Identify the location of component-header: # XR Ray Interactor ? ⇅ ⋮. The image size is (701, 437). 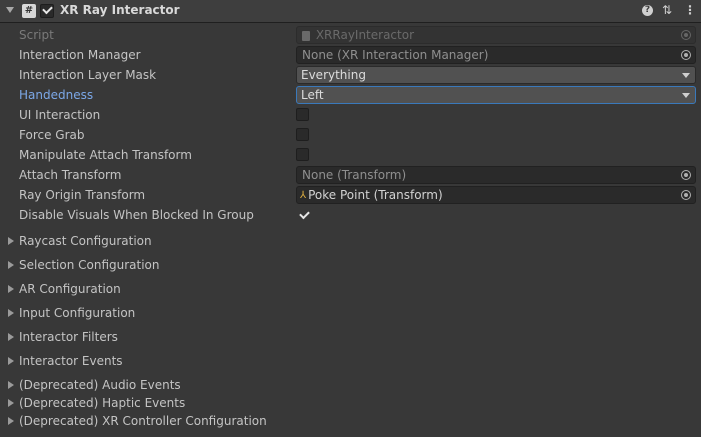
(350, 11).